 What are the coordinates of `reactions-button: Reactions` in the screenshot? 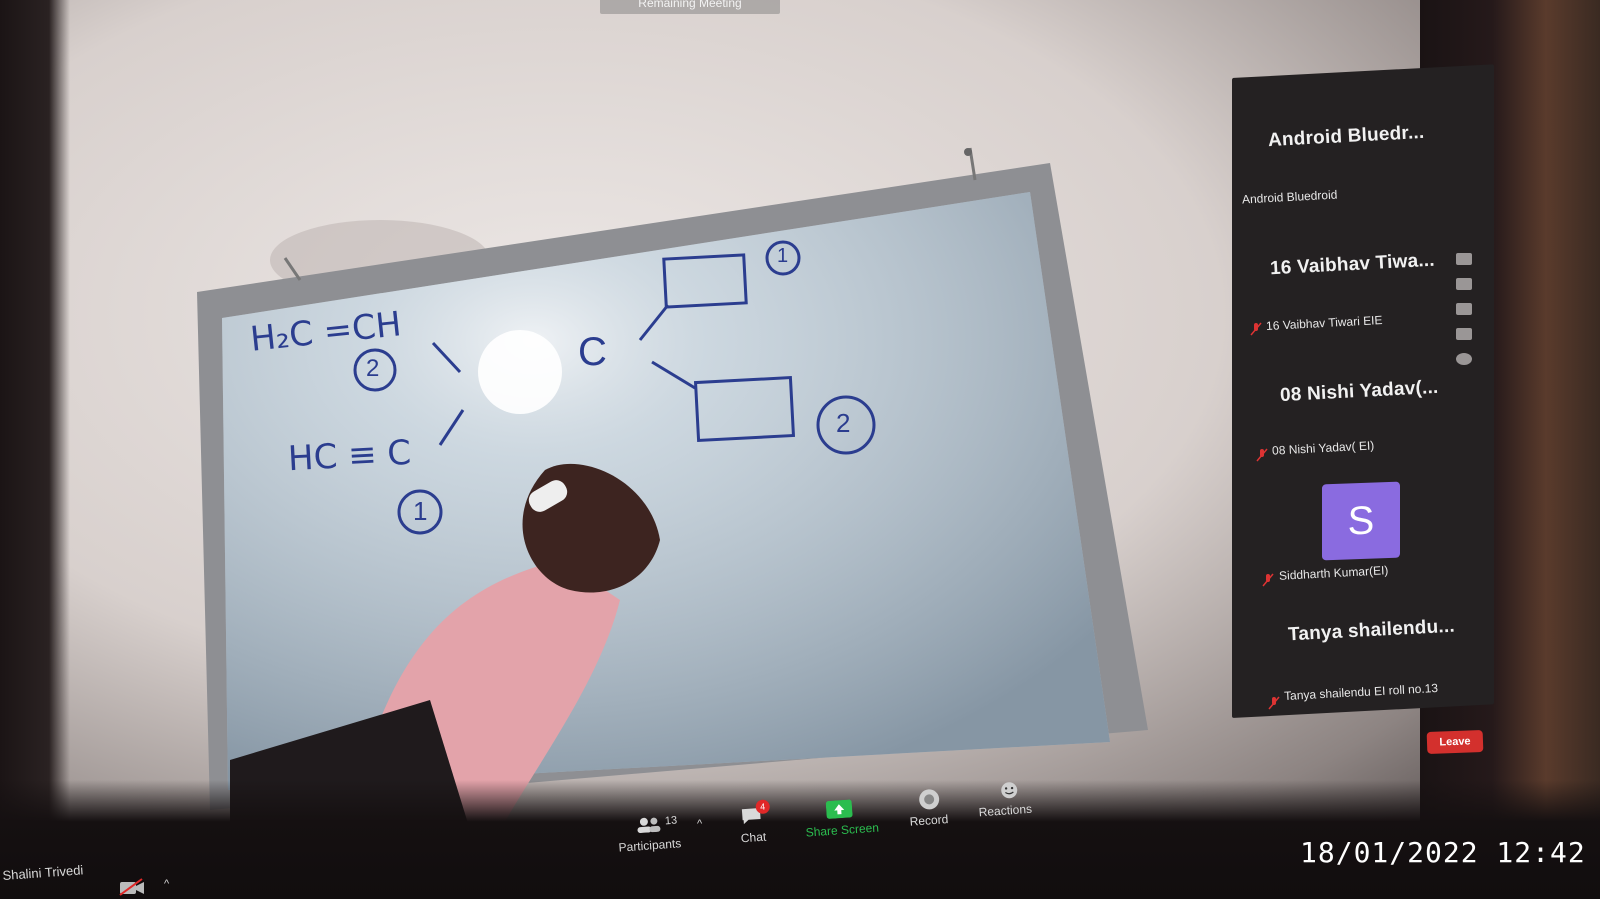 It's located at (1012, 801).